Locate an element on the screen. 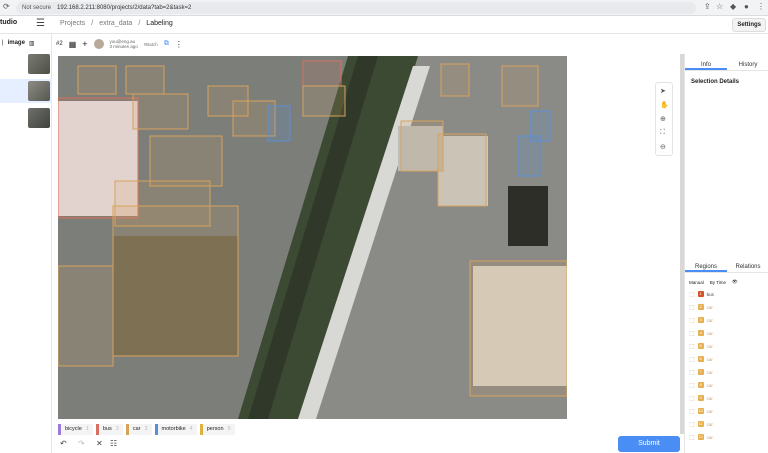 This screenshot has height=453, width=768. breadcrumb-projects: Projects is located at coordinates (72, 23).